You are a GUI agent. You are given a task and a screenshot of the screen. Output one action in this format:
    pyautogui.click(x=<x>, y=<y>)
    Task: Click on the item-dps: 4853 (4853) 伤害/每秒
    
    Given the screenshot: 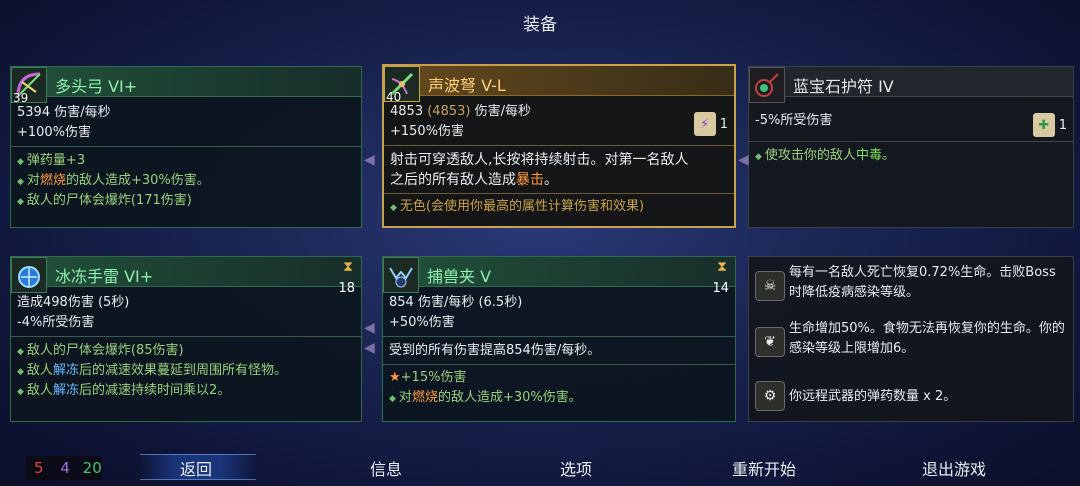 What is the action you would take?
    pyautogui.click(x=460, y=111)
    